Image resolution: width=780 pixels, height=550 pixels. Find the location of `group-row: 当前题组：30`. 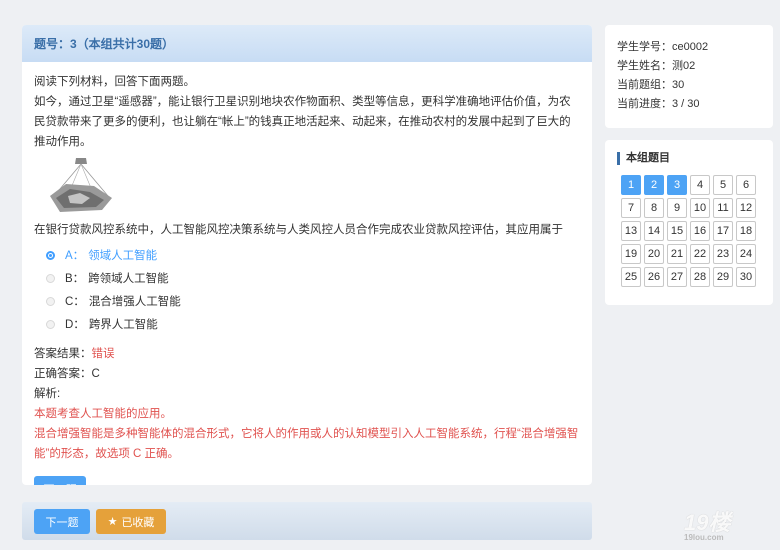

group-row: 当前题组：30 is located at coordinates (651, 85).